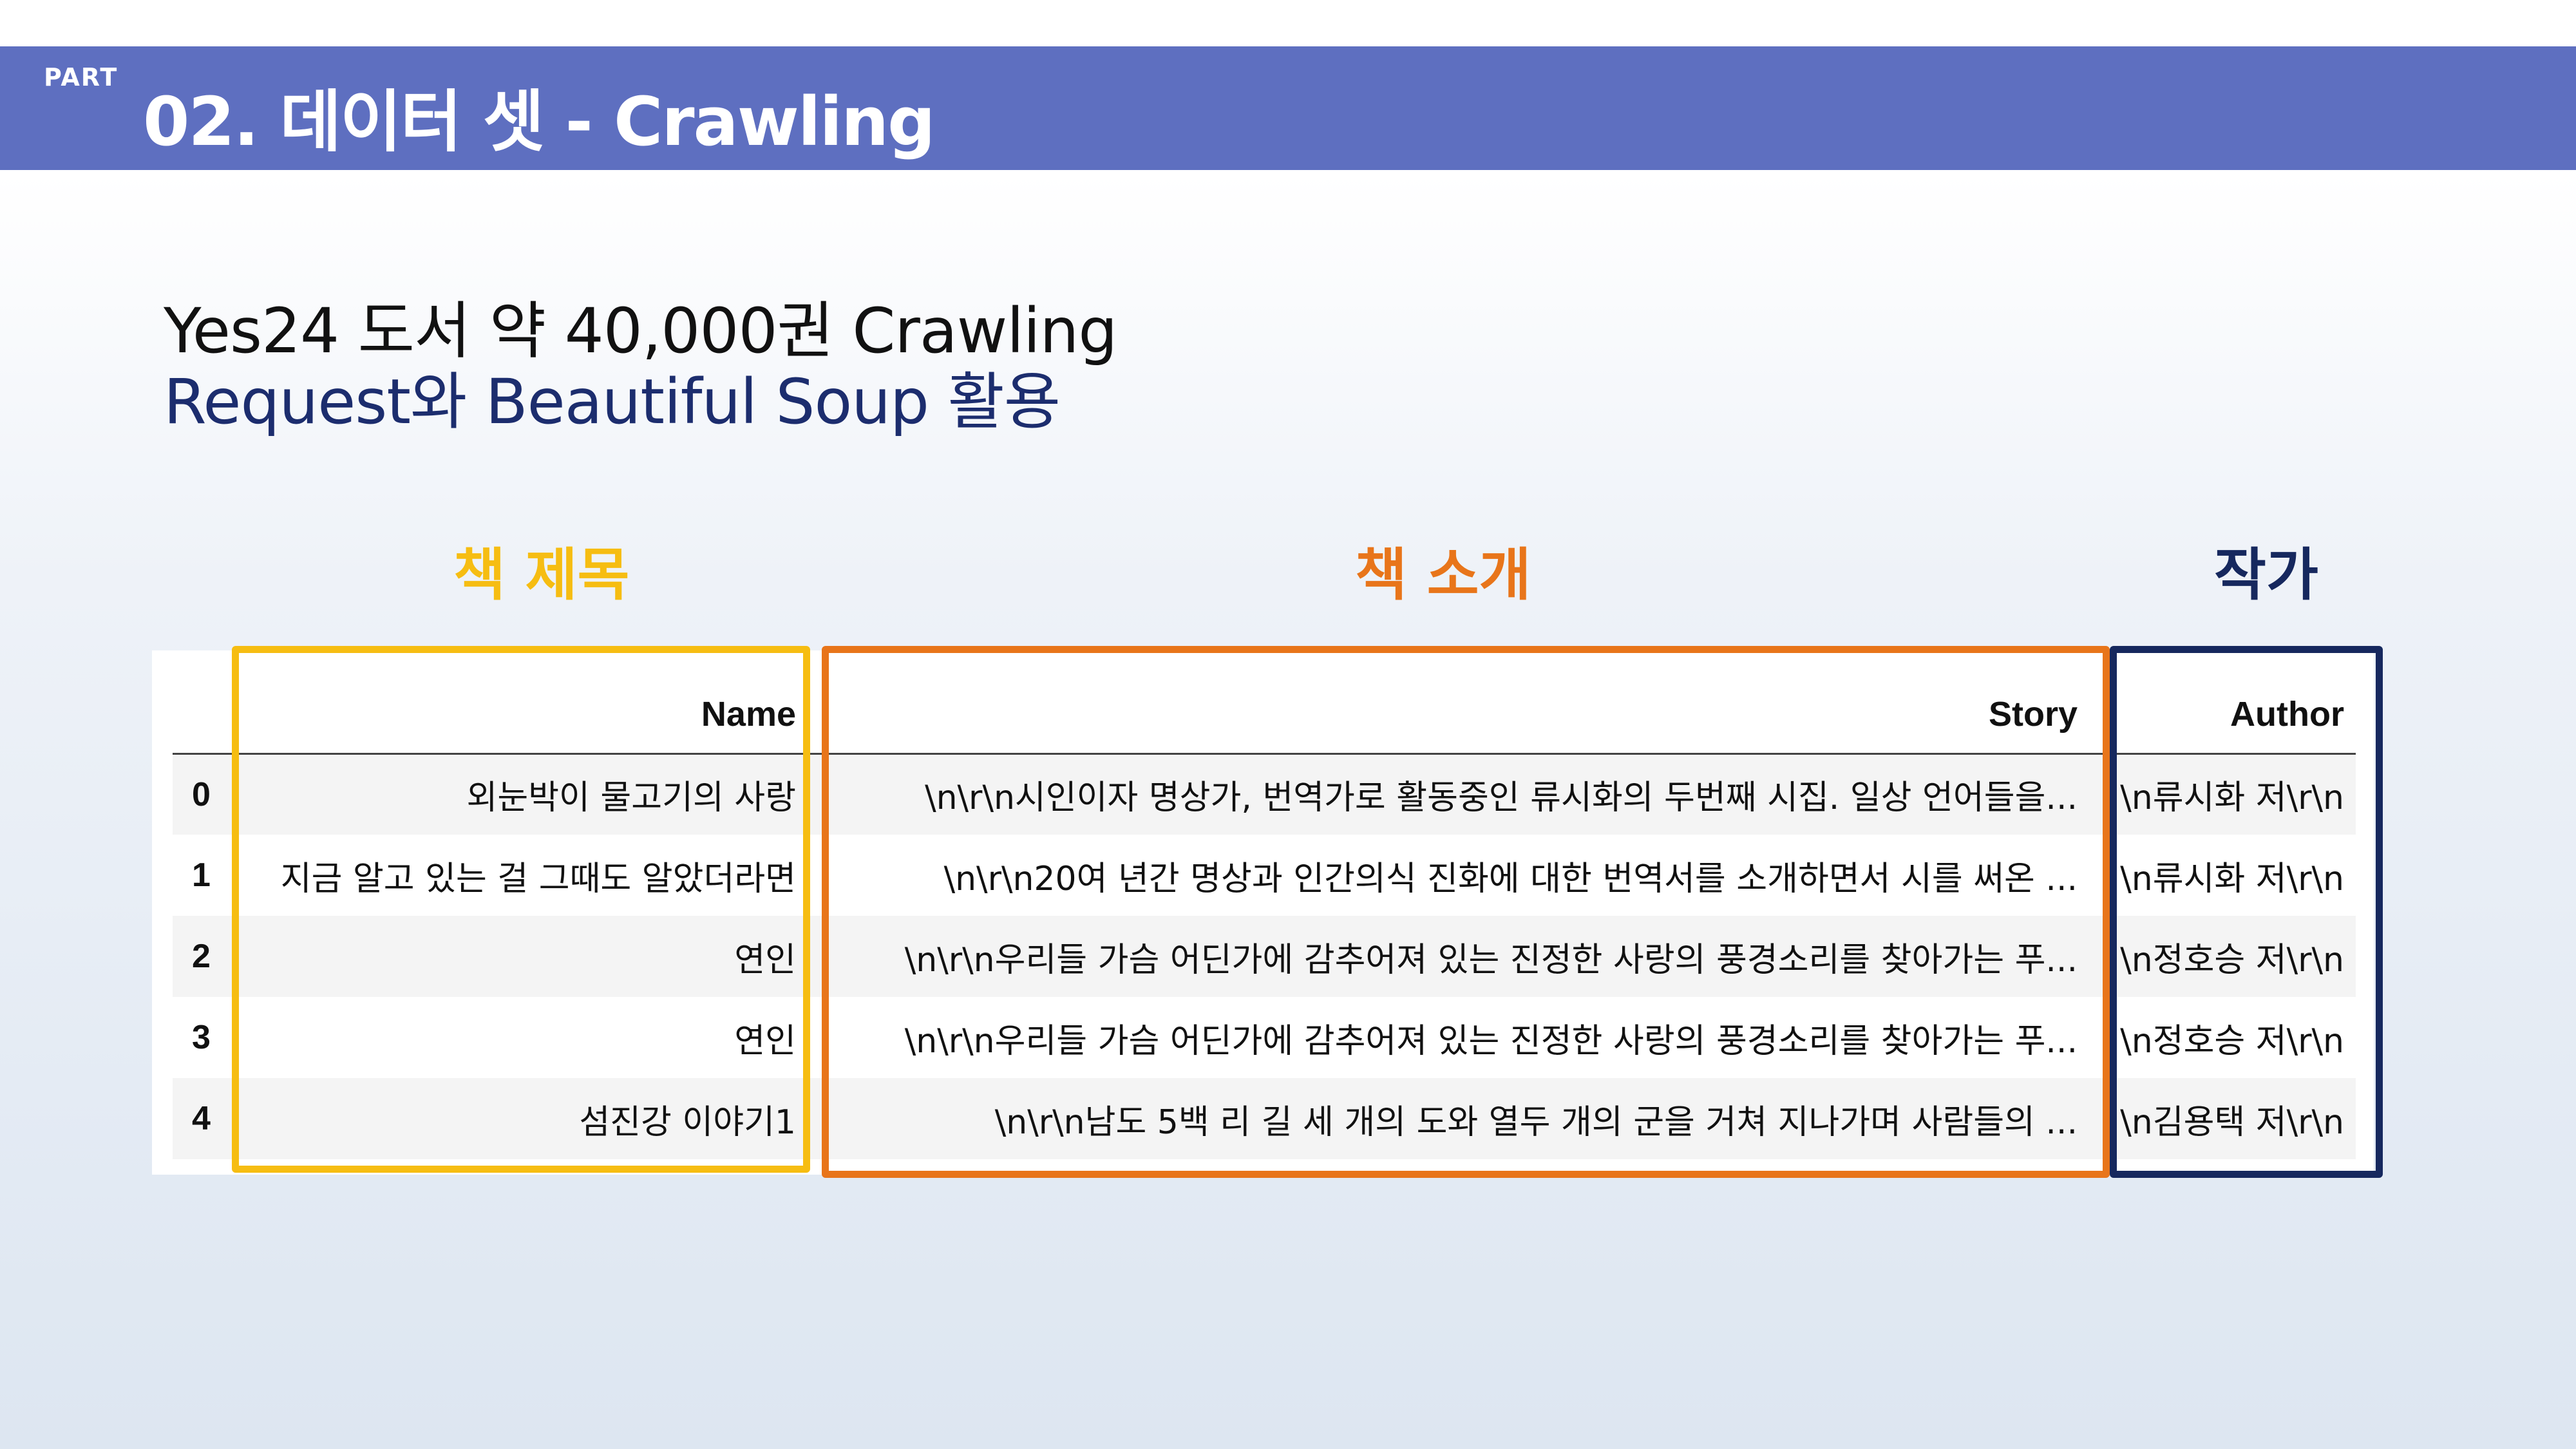 Image resolution: width=2576 pixels, height=1449 pixels. What do you see at coordinates (207, 716) in the screenshot?
I see `index-header` at bounding box center [207, 716].